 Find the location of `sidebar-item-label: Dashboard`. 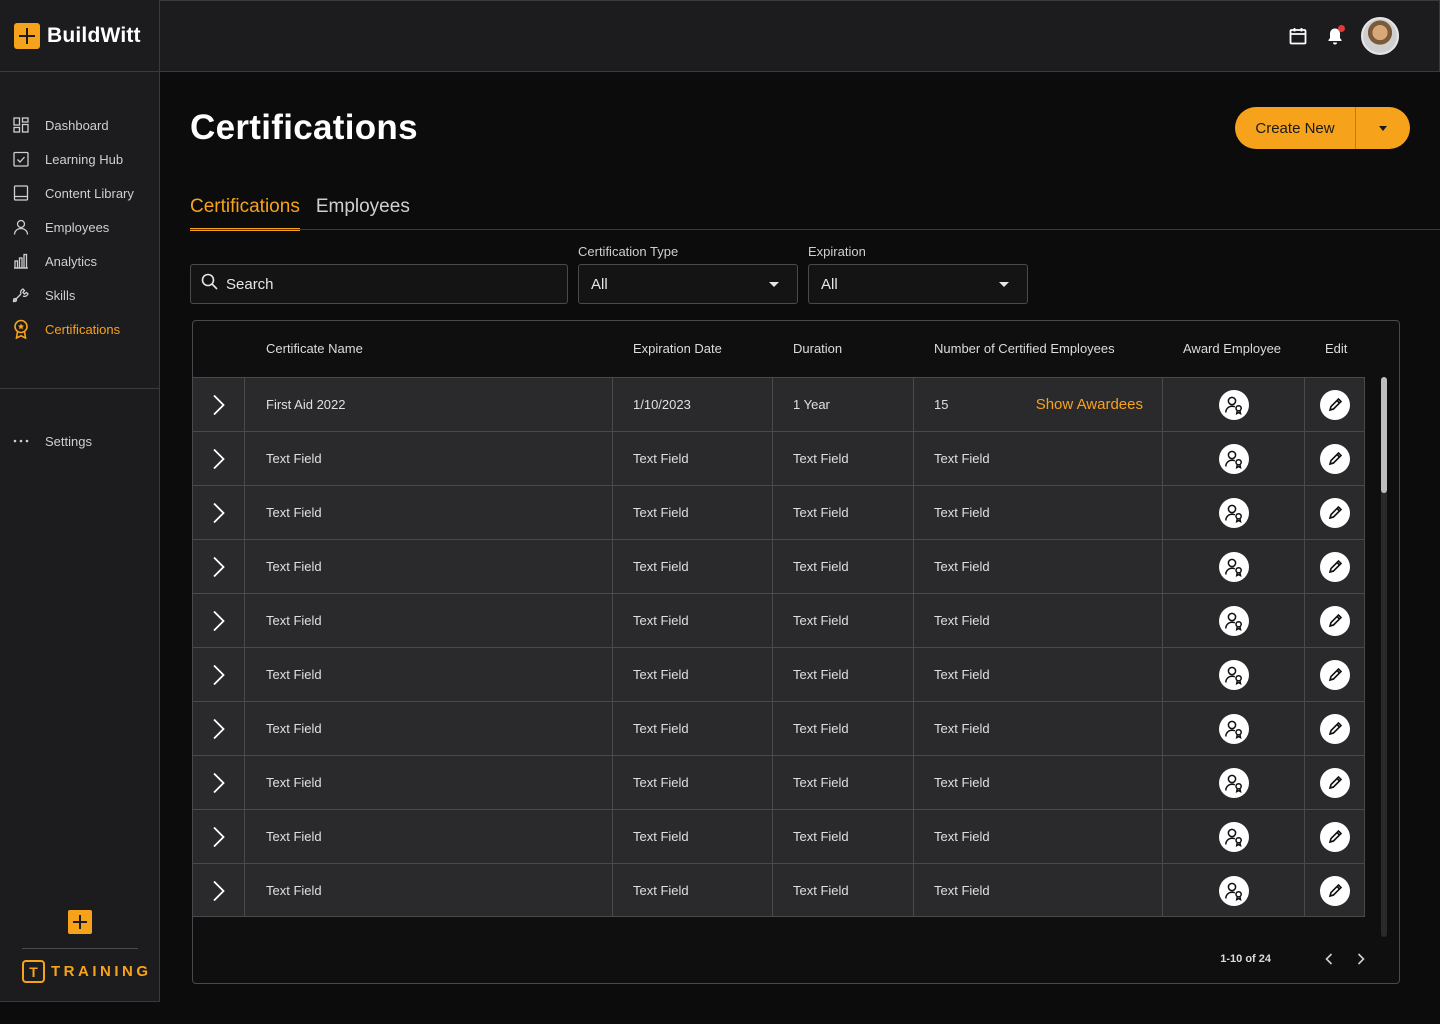

sidebar-item-label: Dashboard is located at coordinates (77, 125).